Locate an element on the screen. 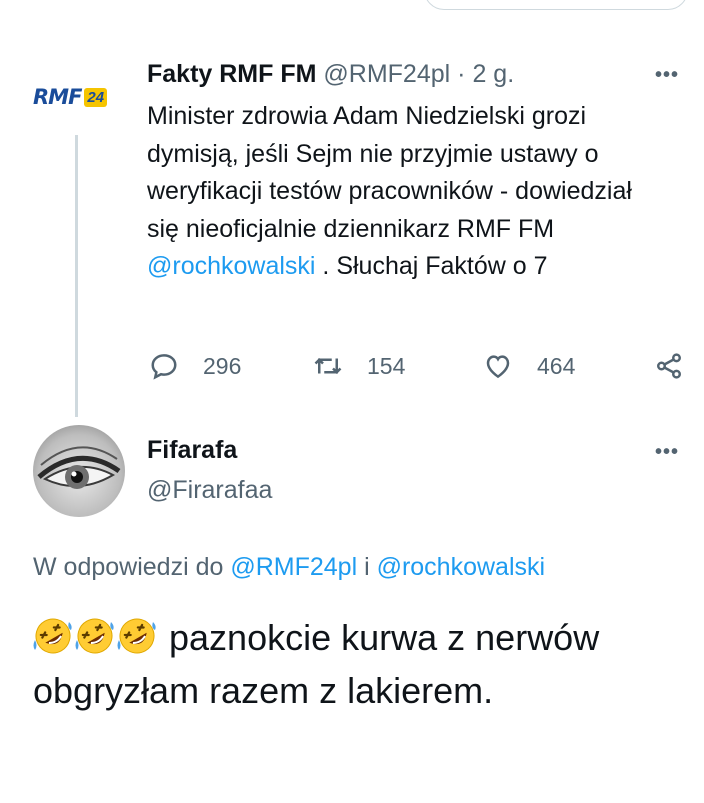  tweet-header: Fakty RMF FM @RMF24pl · 2 g. is located at coordinates (330, 74).